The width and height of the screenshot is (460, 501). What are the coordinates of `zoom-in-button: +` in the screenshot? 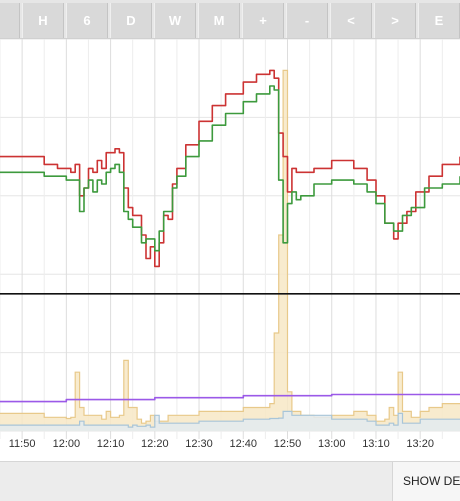 It's located at (263, 20).